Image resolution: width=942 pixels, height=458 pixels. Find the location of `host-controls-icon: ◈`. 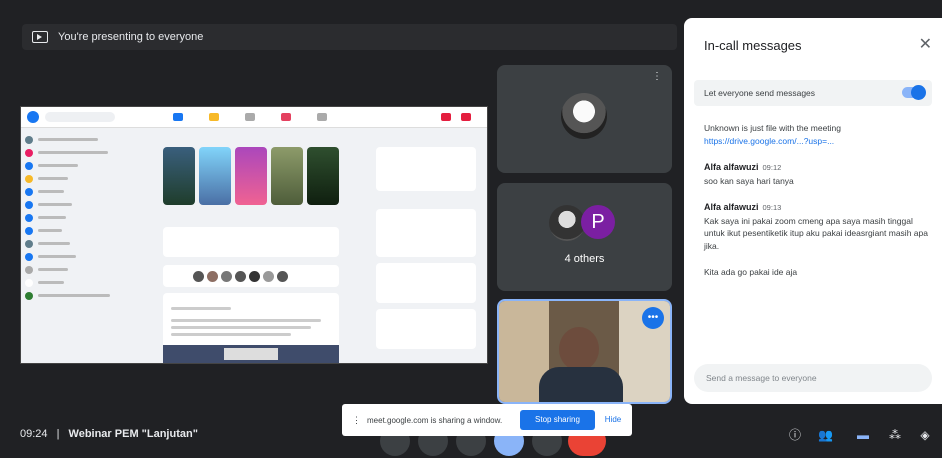

host-controls-icon: ◈ is located at coordinates (925, 435).